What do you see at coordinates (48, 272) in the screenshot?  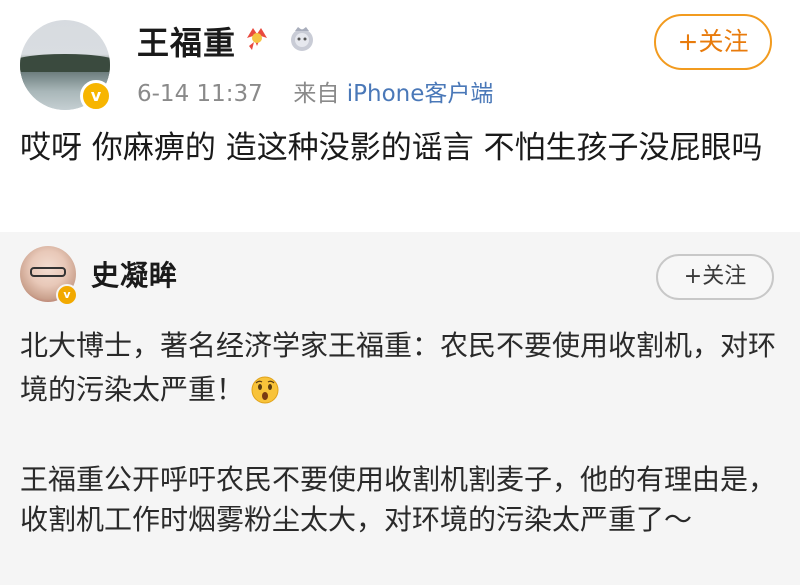 I see `avatar-glasses` at bounding box center [48, 272].